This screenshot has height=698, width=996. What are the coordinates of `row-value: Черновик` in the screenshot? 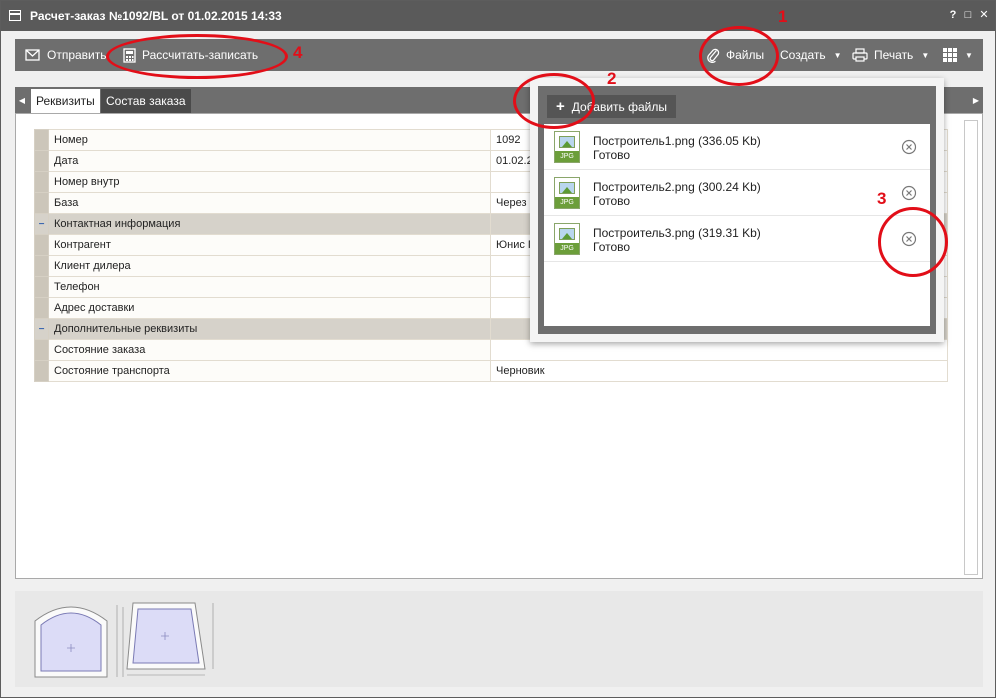 It's located at (719, 371).